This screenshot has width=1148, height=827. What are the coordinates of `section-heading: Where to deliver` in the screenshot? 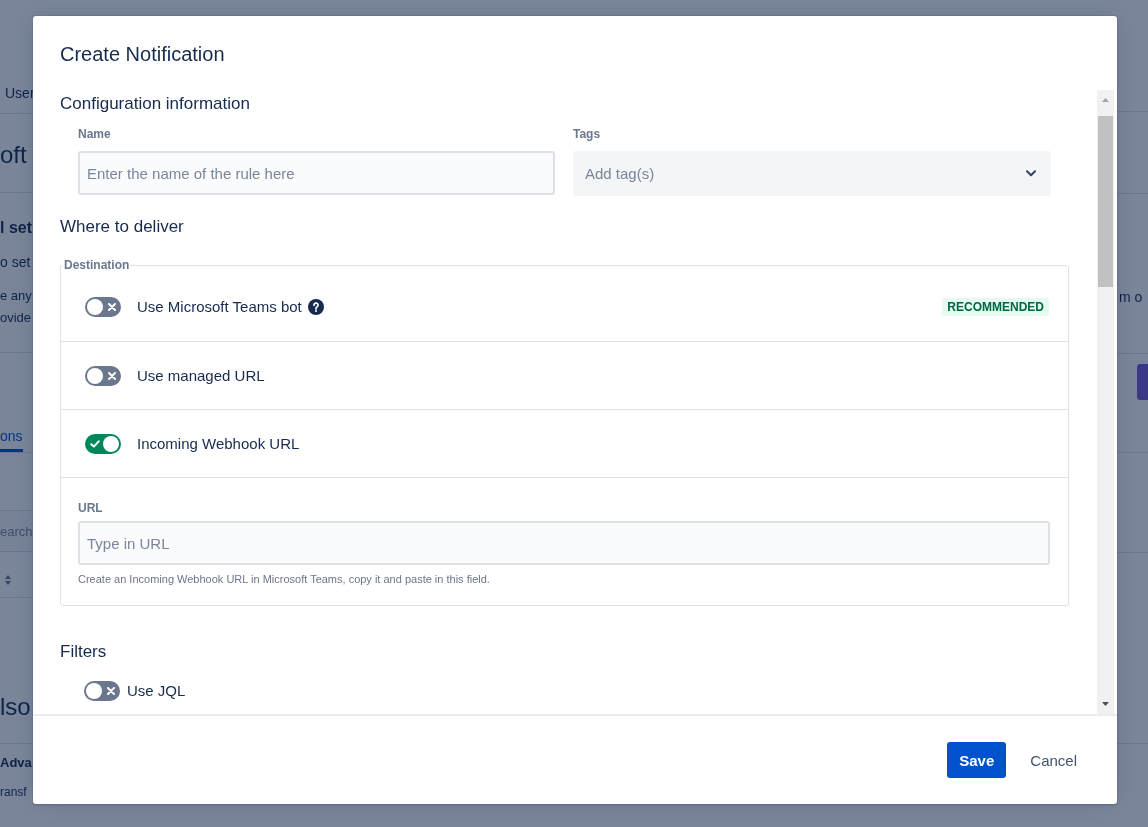 It's located at (122, 227).